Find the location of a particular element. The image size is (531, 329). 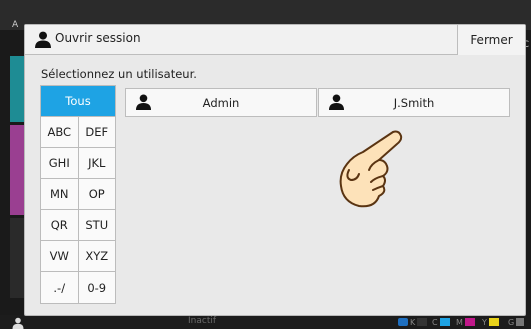

status-text: Inactif is located at coordinates (202, 321).